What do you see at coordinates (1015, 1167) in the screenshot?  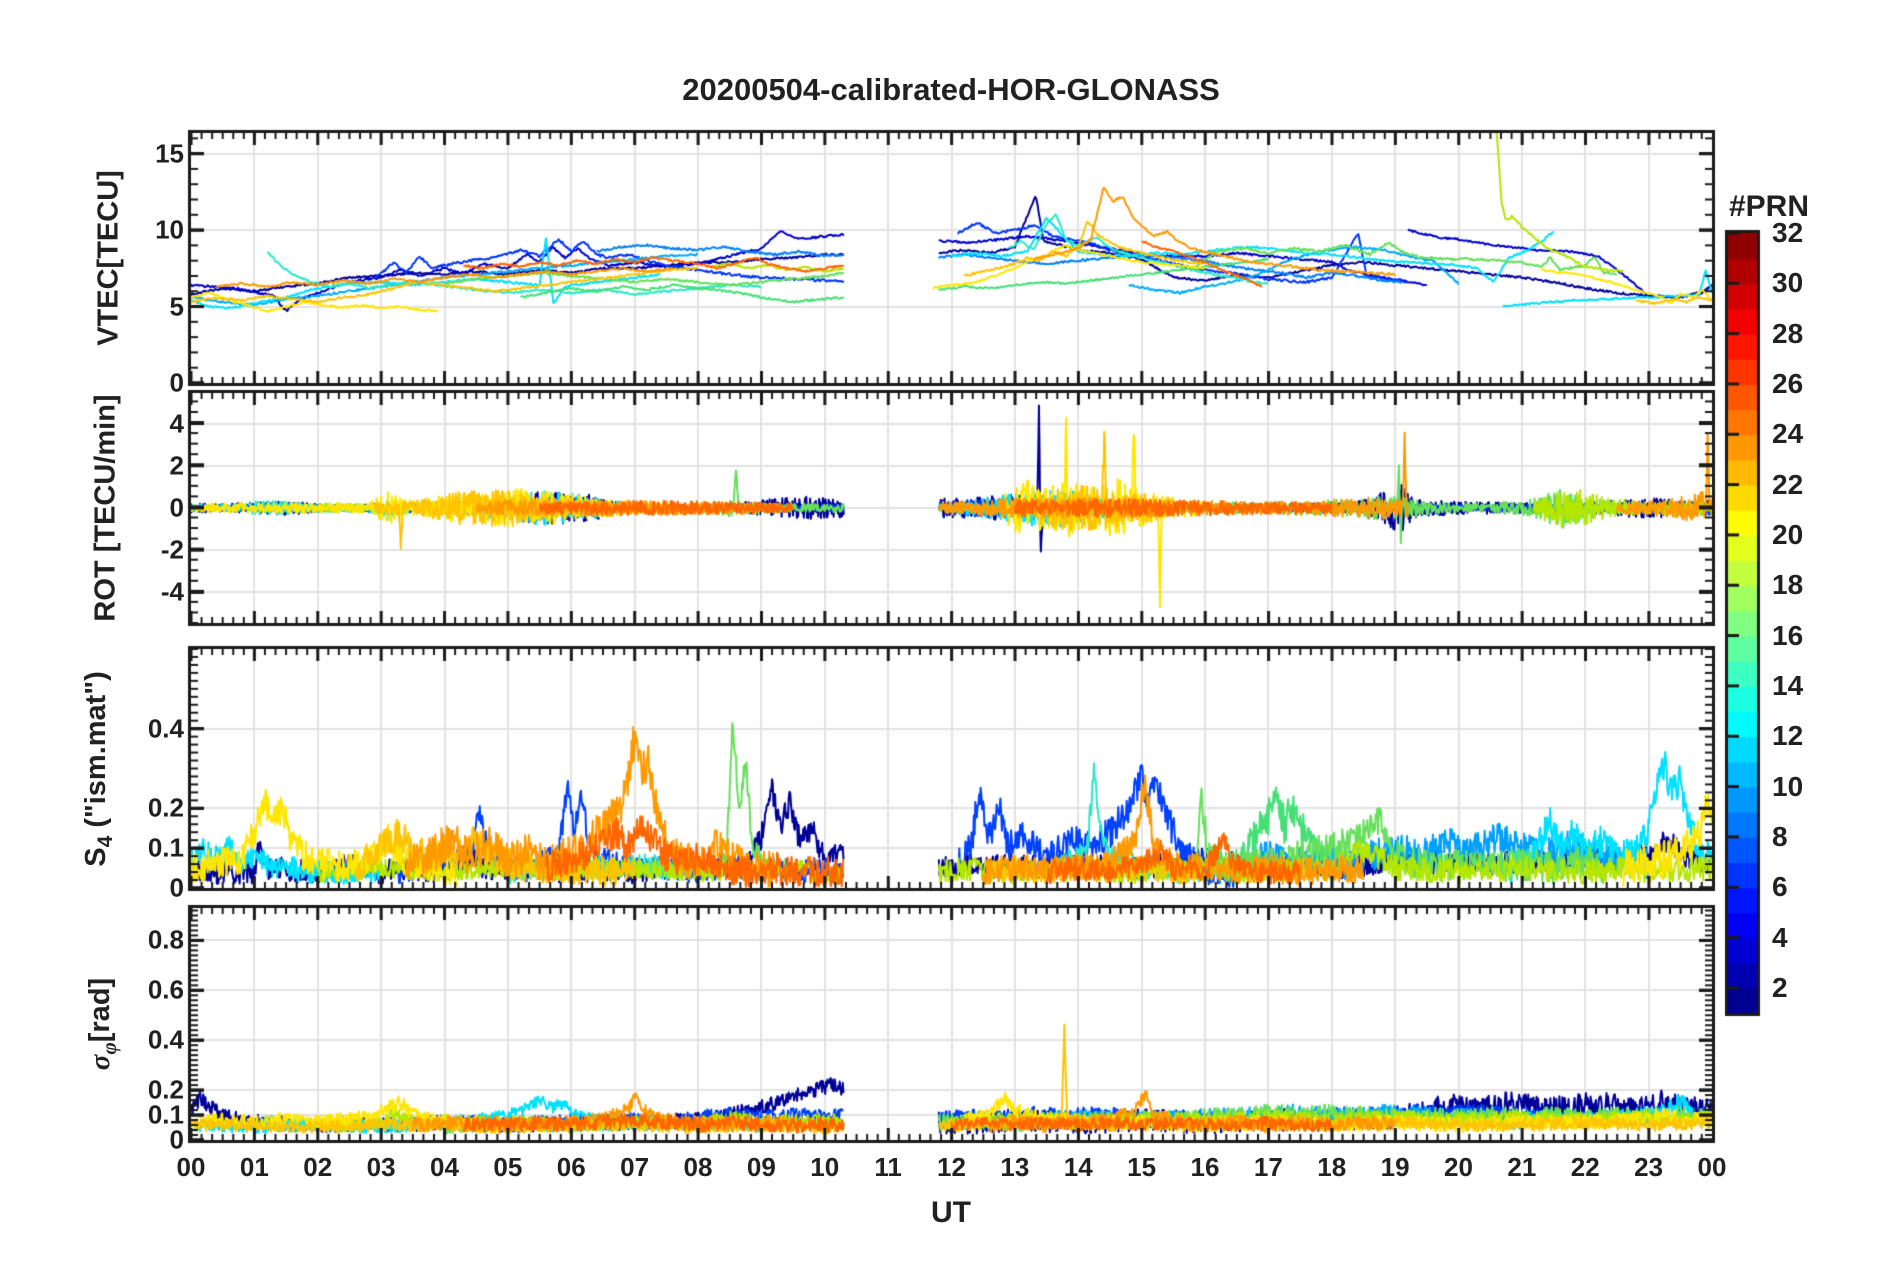 I see `x-tick-label: 13` at bounding box center [1015, 1167].